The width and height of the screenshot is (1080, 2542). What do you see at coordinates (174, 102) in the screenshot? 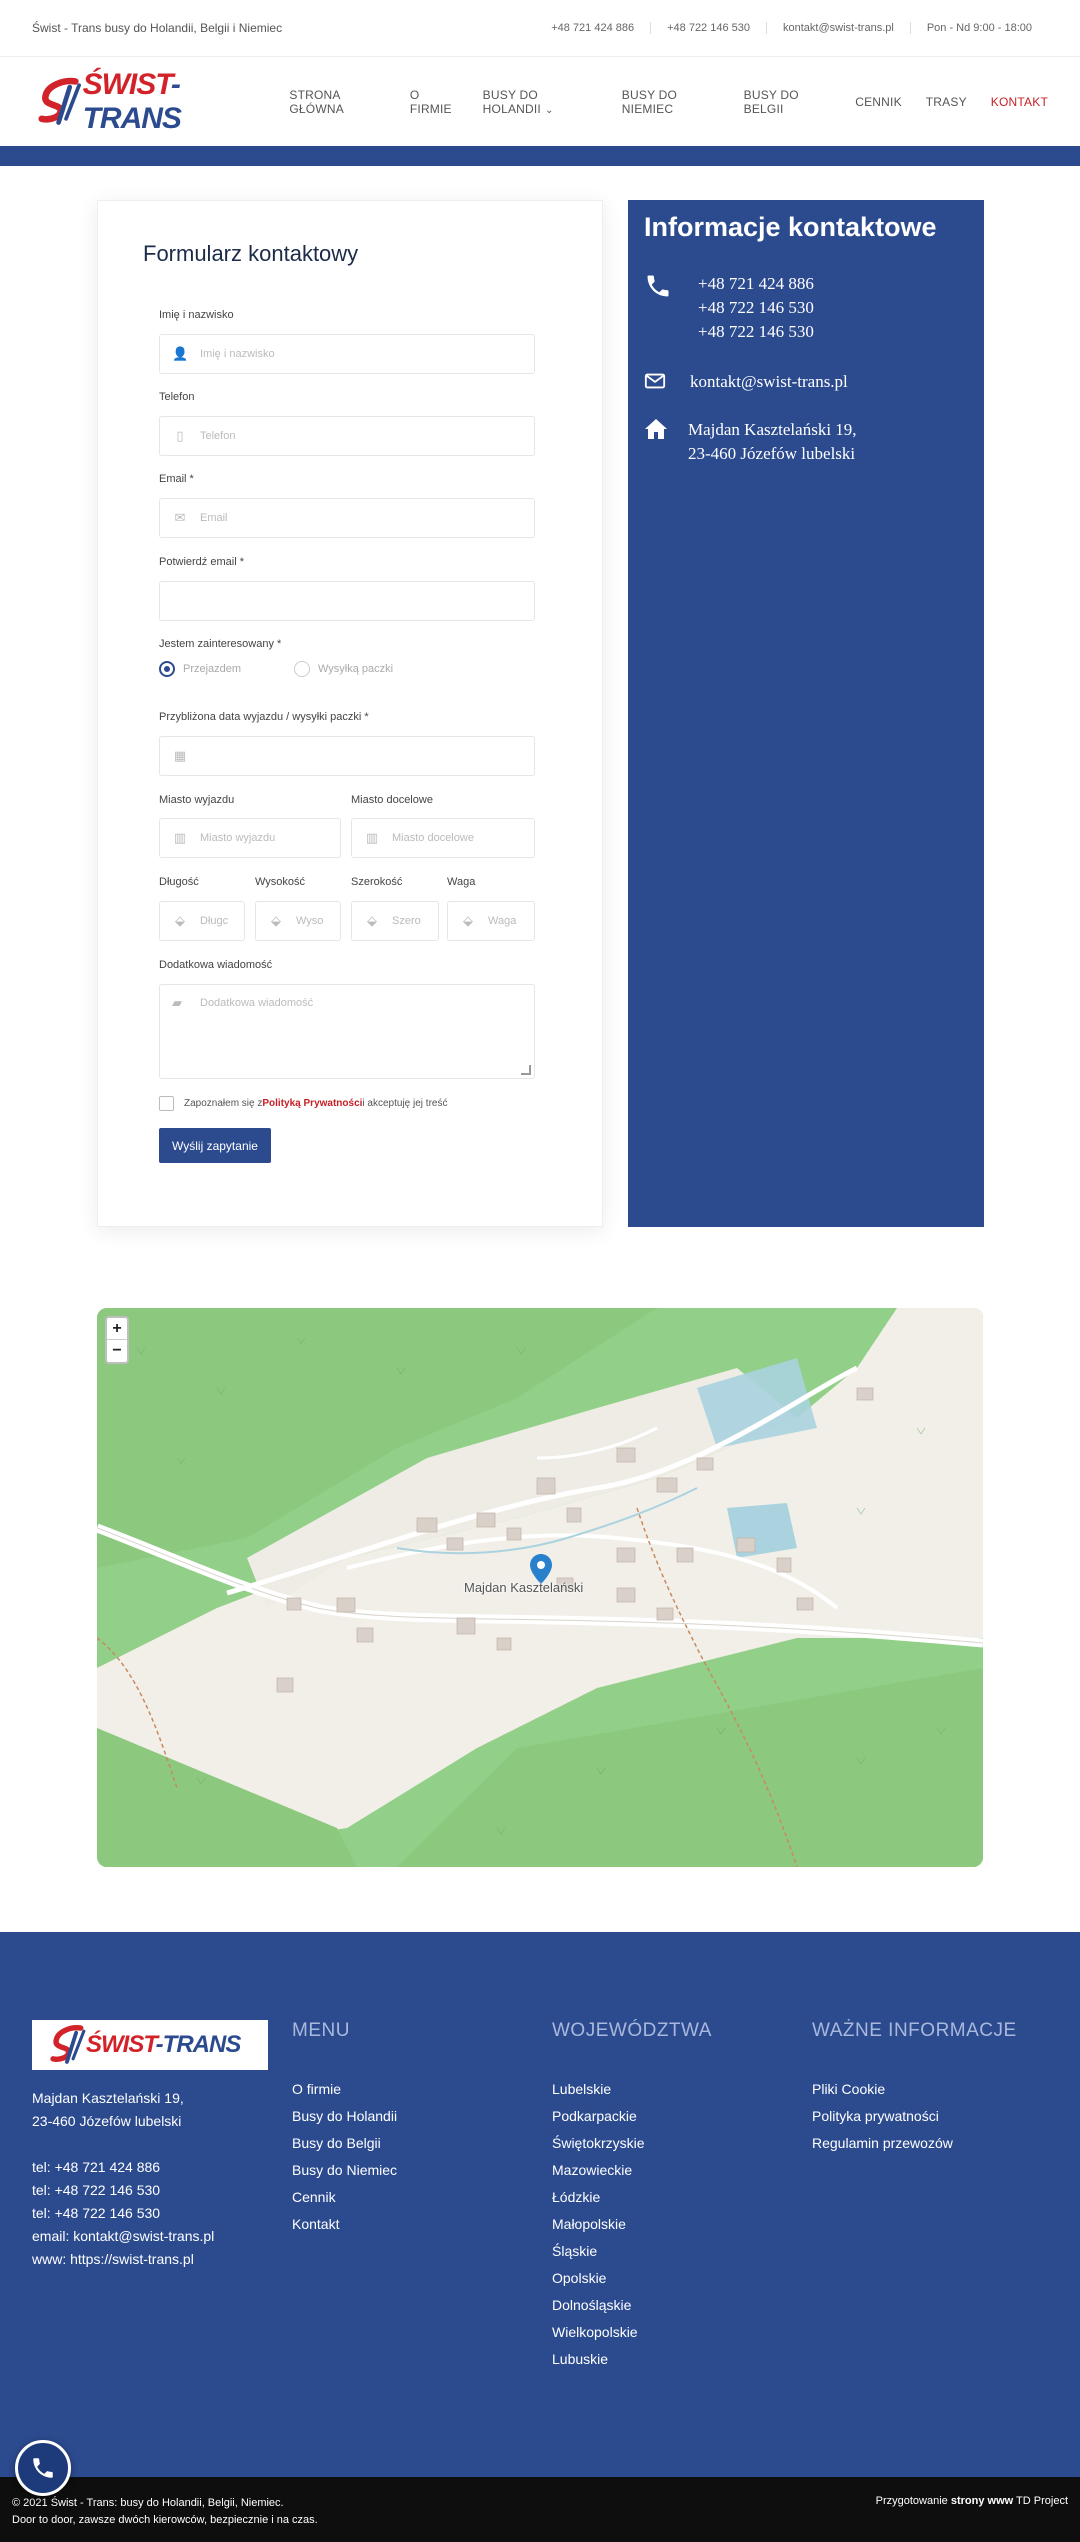
I see `logo-wordmark: ŚWIST-TRANS` at bounding box center [174, 102].